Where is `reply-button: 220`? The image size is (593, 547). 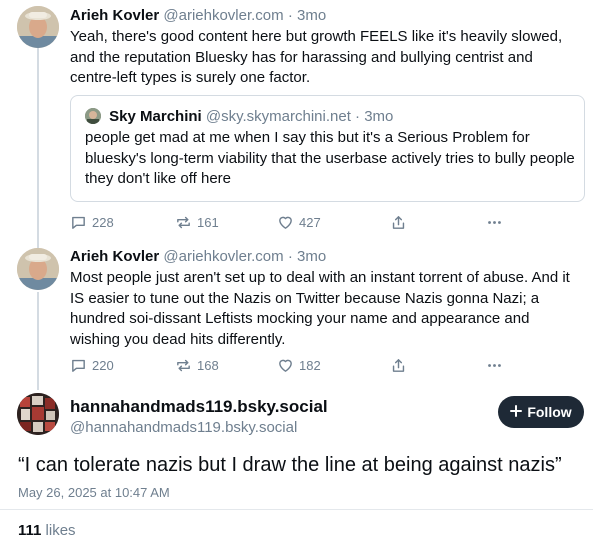
reply-button: 220 is located at coordinates (92, 365).